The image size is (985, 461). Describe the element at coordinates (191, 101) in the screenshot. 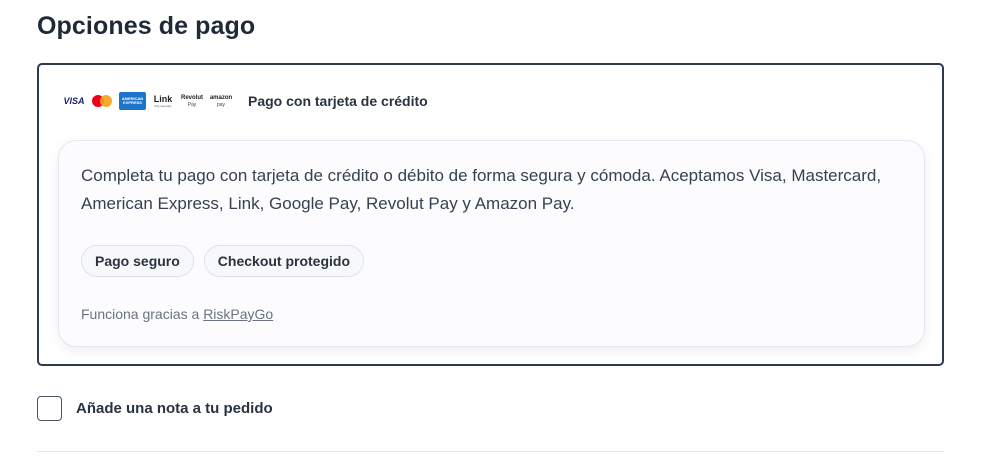

I see `revolut-pay-logo-icon: Revolut Pay` at that location.